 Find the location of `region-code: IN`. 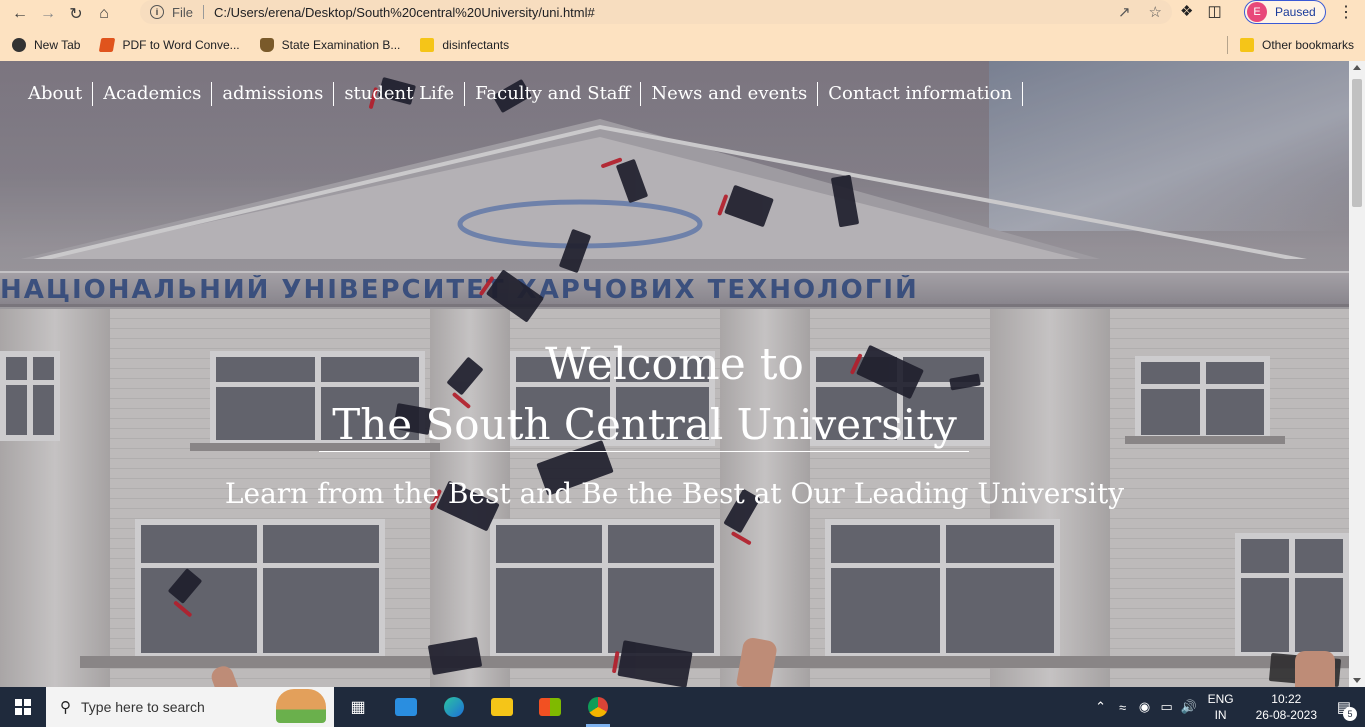

region-code: IN is located at coordinates (1220, 715).